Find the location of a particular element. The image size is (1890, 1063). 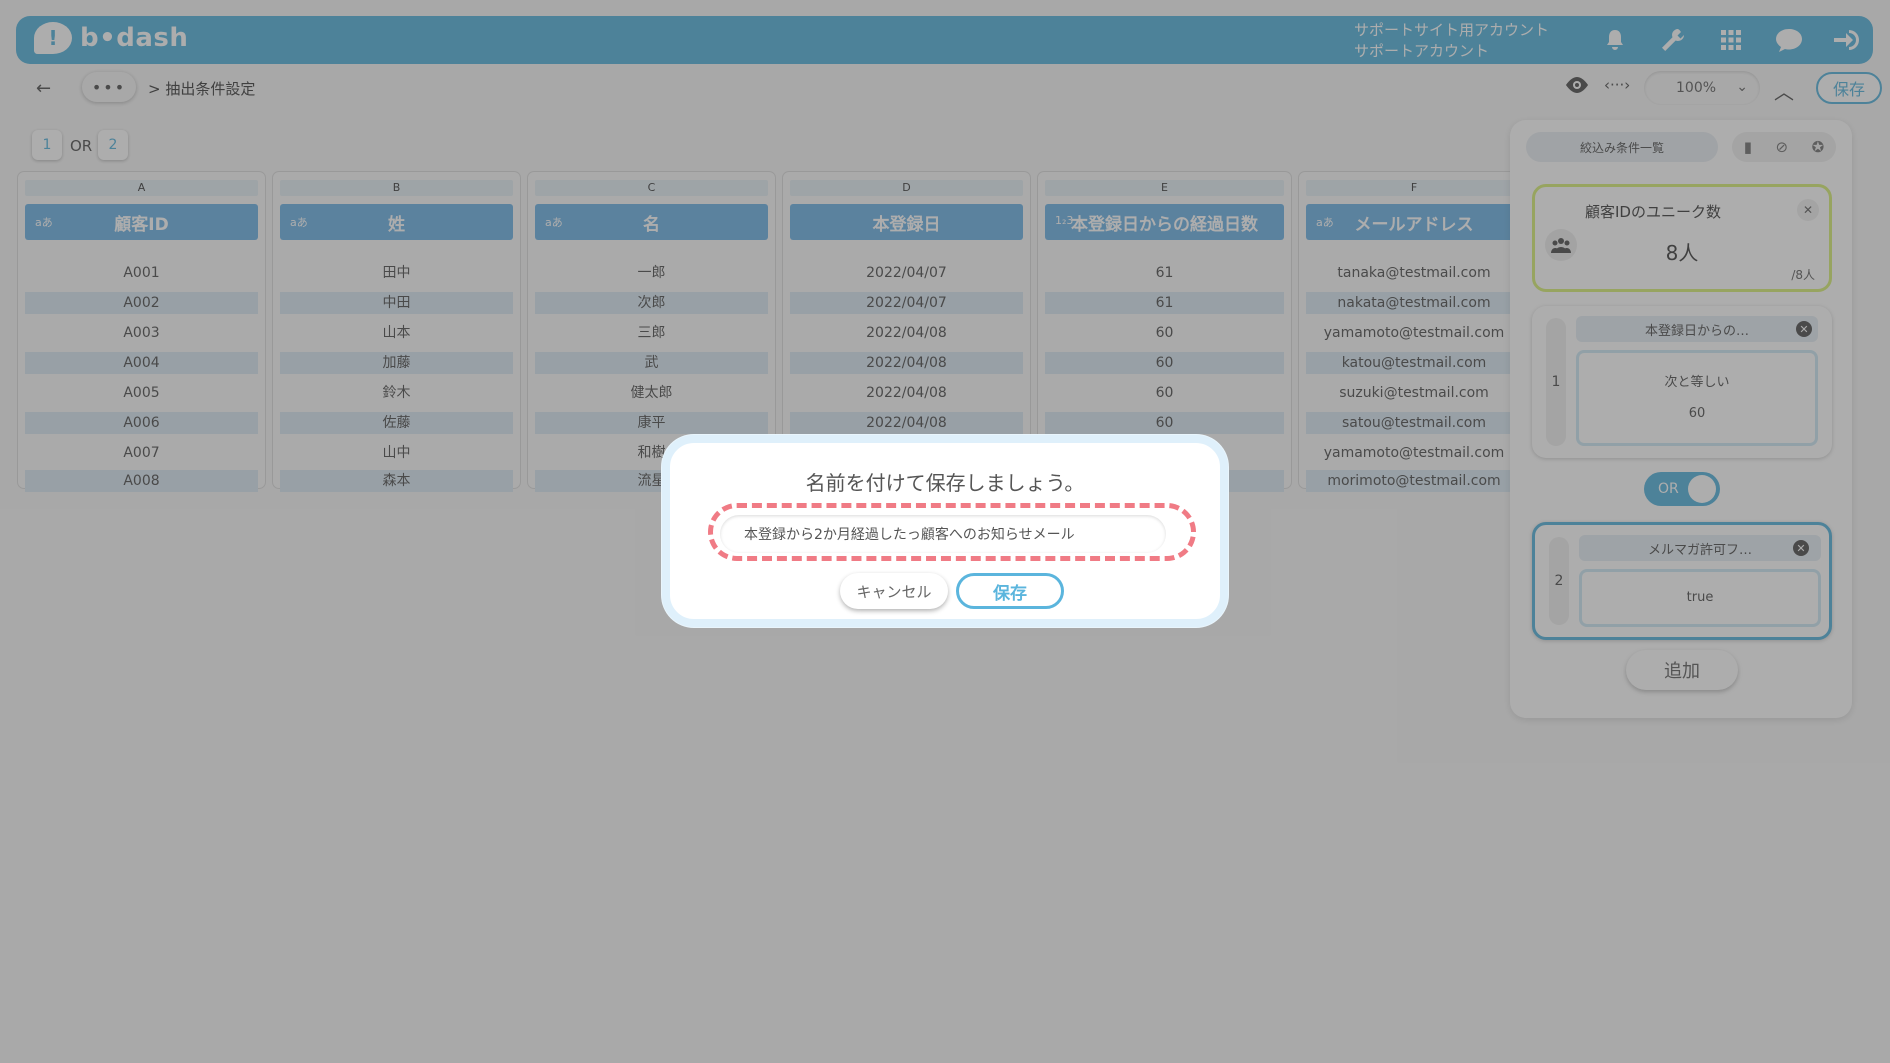

cancel-button: キャンセル is located at coordinates (894, 591).